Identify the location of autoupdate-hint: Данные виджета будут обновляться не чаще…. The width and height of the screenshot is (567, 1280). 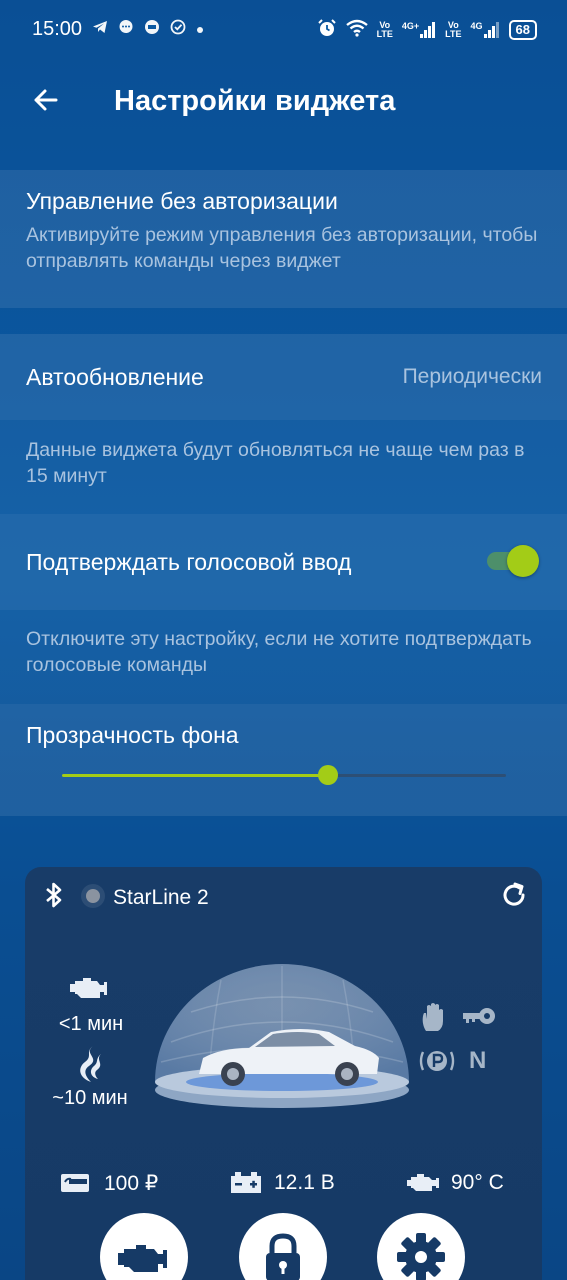
(275, 463).